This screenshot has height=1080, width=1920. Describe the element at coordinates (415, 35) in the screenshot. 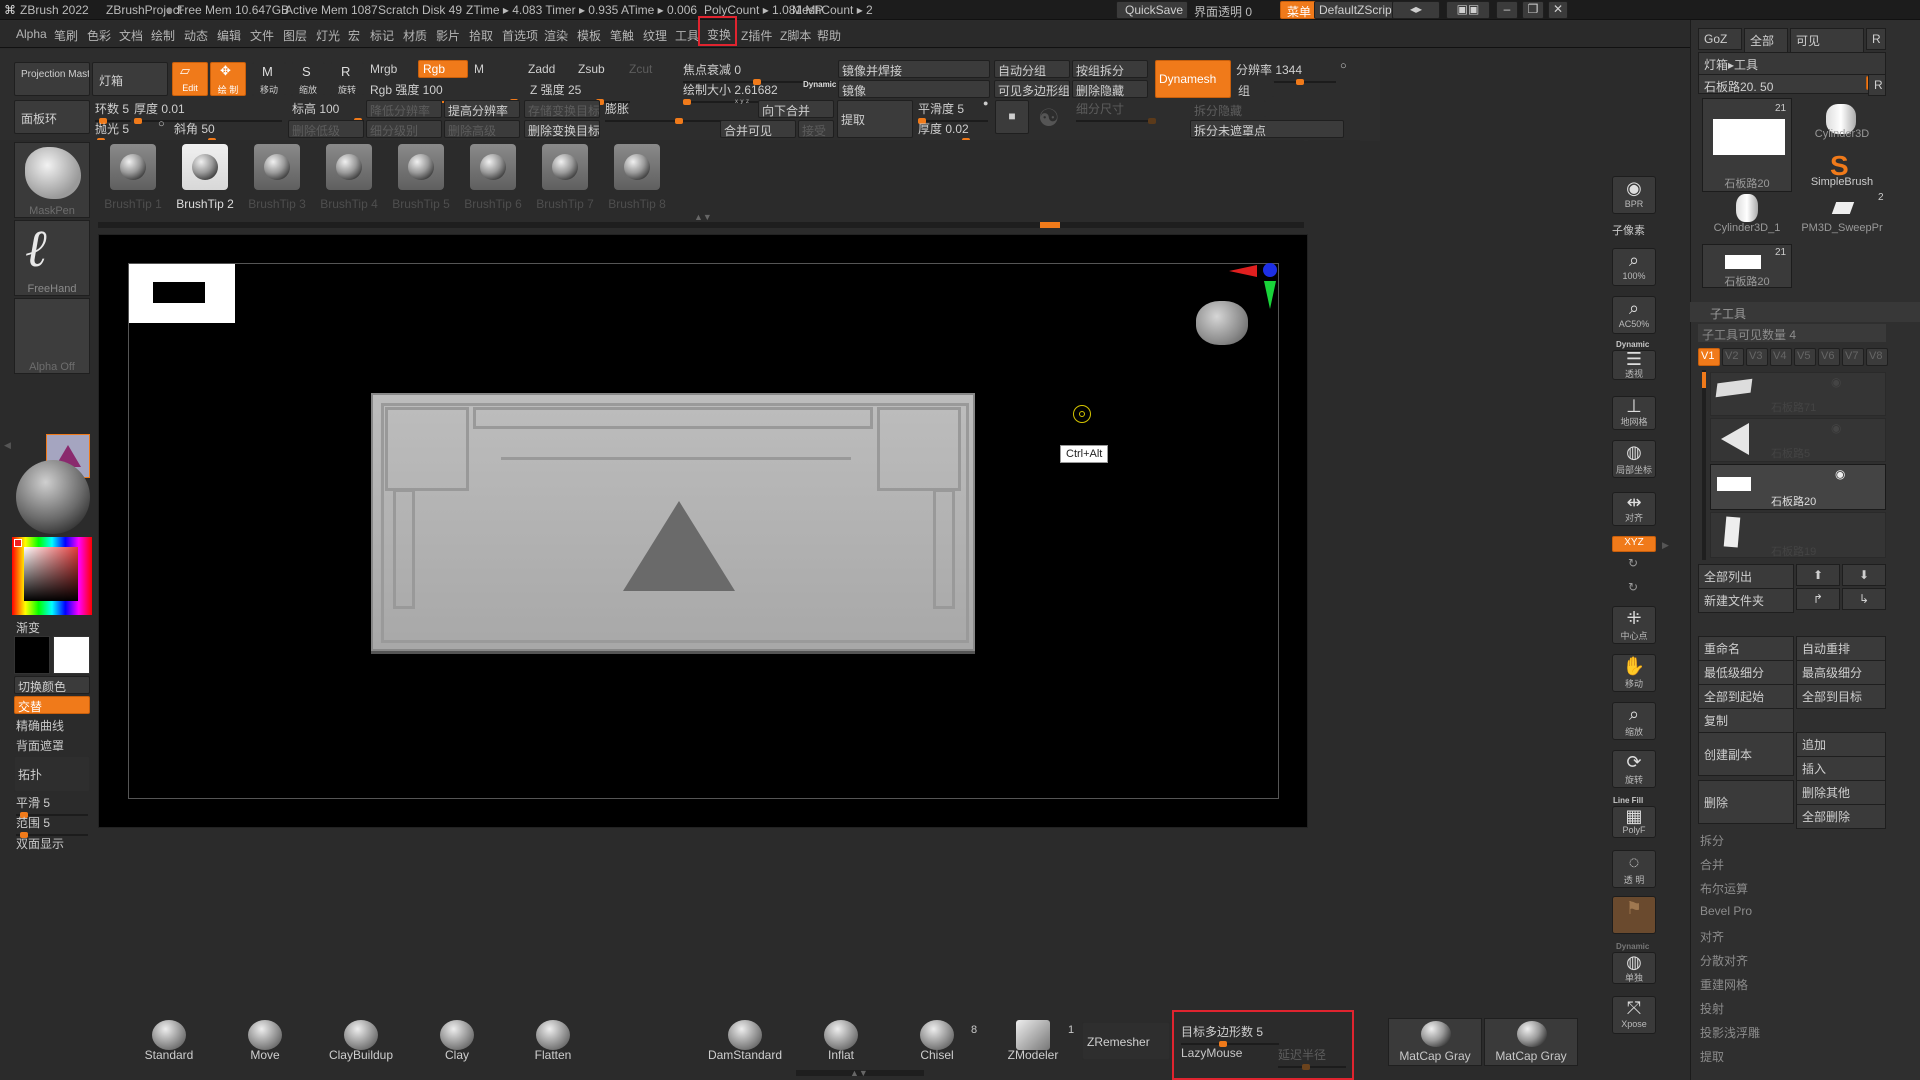

I see `menu-material: 材质` at that location.